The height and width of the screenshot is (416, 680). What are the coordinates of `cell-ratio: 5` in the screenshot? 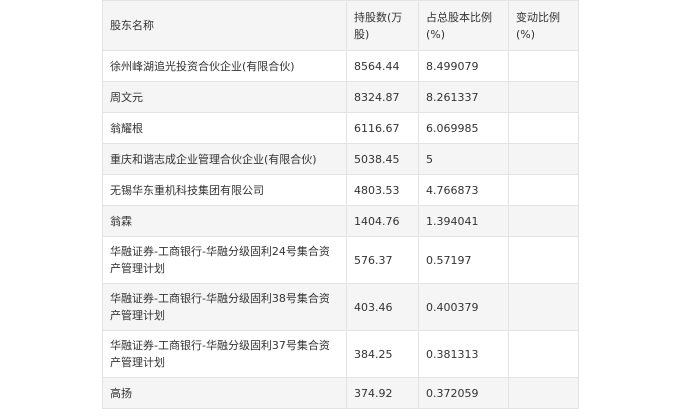 It's located at (463, 159).